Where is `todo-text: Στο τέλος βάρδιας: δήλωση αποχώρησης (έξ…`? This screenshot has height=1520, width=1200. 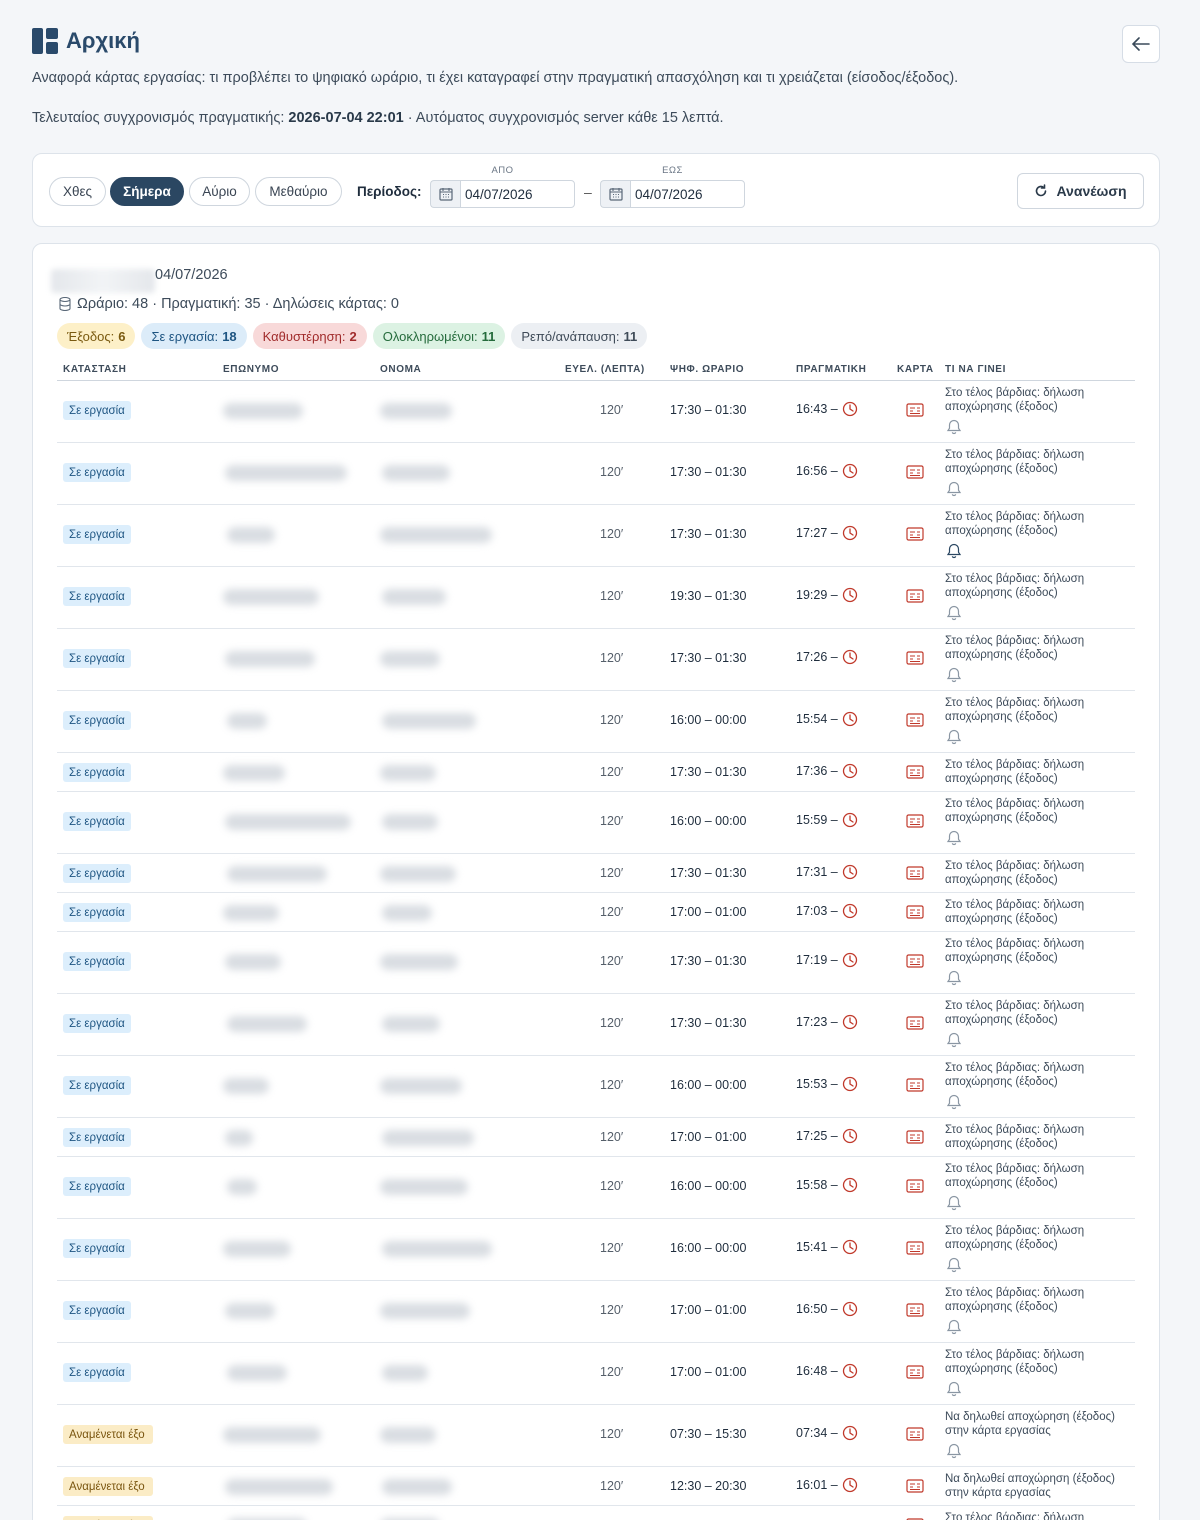 todo-text: Στο τέλος βάρδιας: δήλωση αποχώρησης (έξ… is located at coordinates (1015, 462).